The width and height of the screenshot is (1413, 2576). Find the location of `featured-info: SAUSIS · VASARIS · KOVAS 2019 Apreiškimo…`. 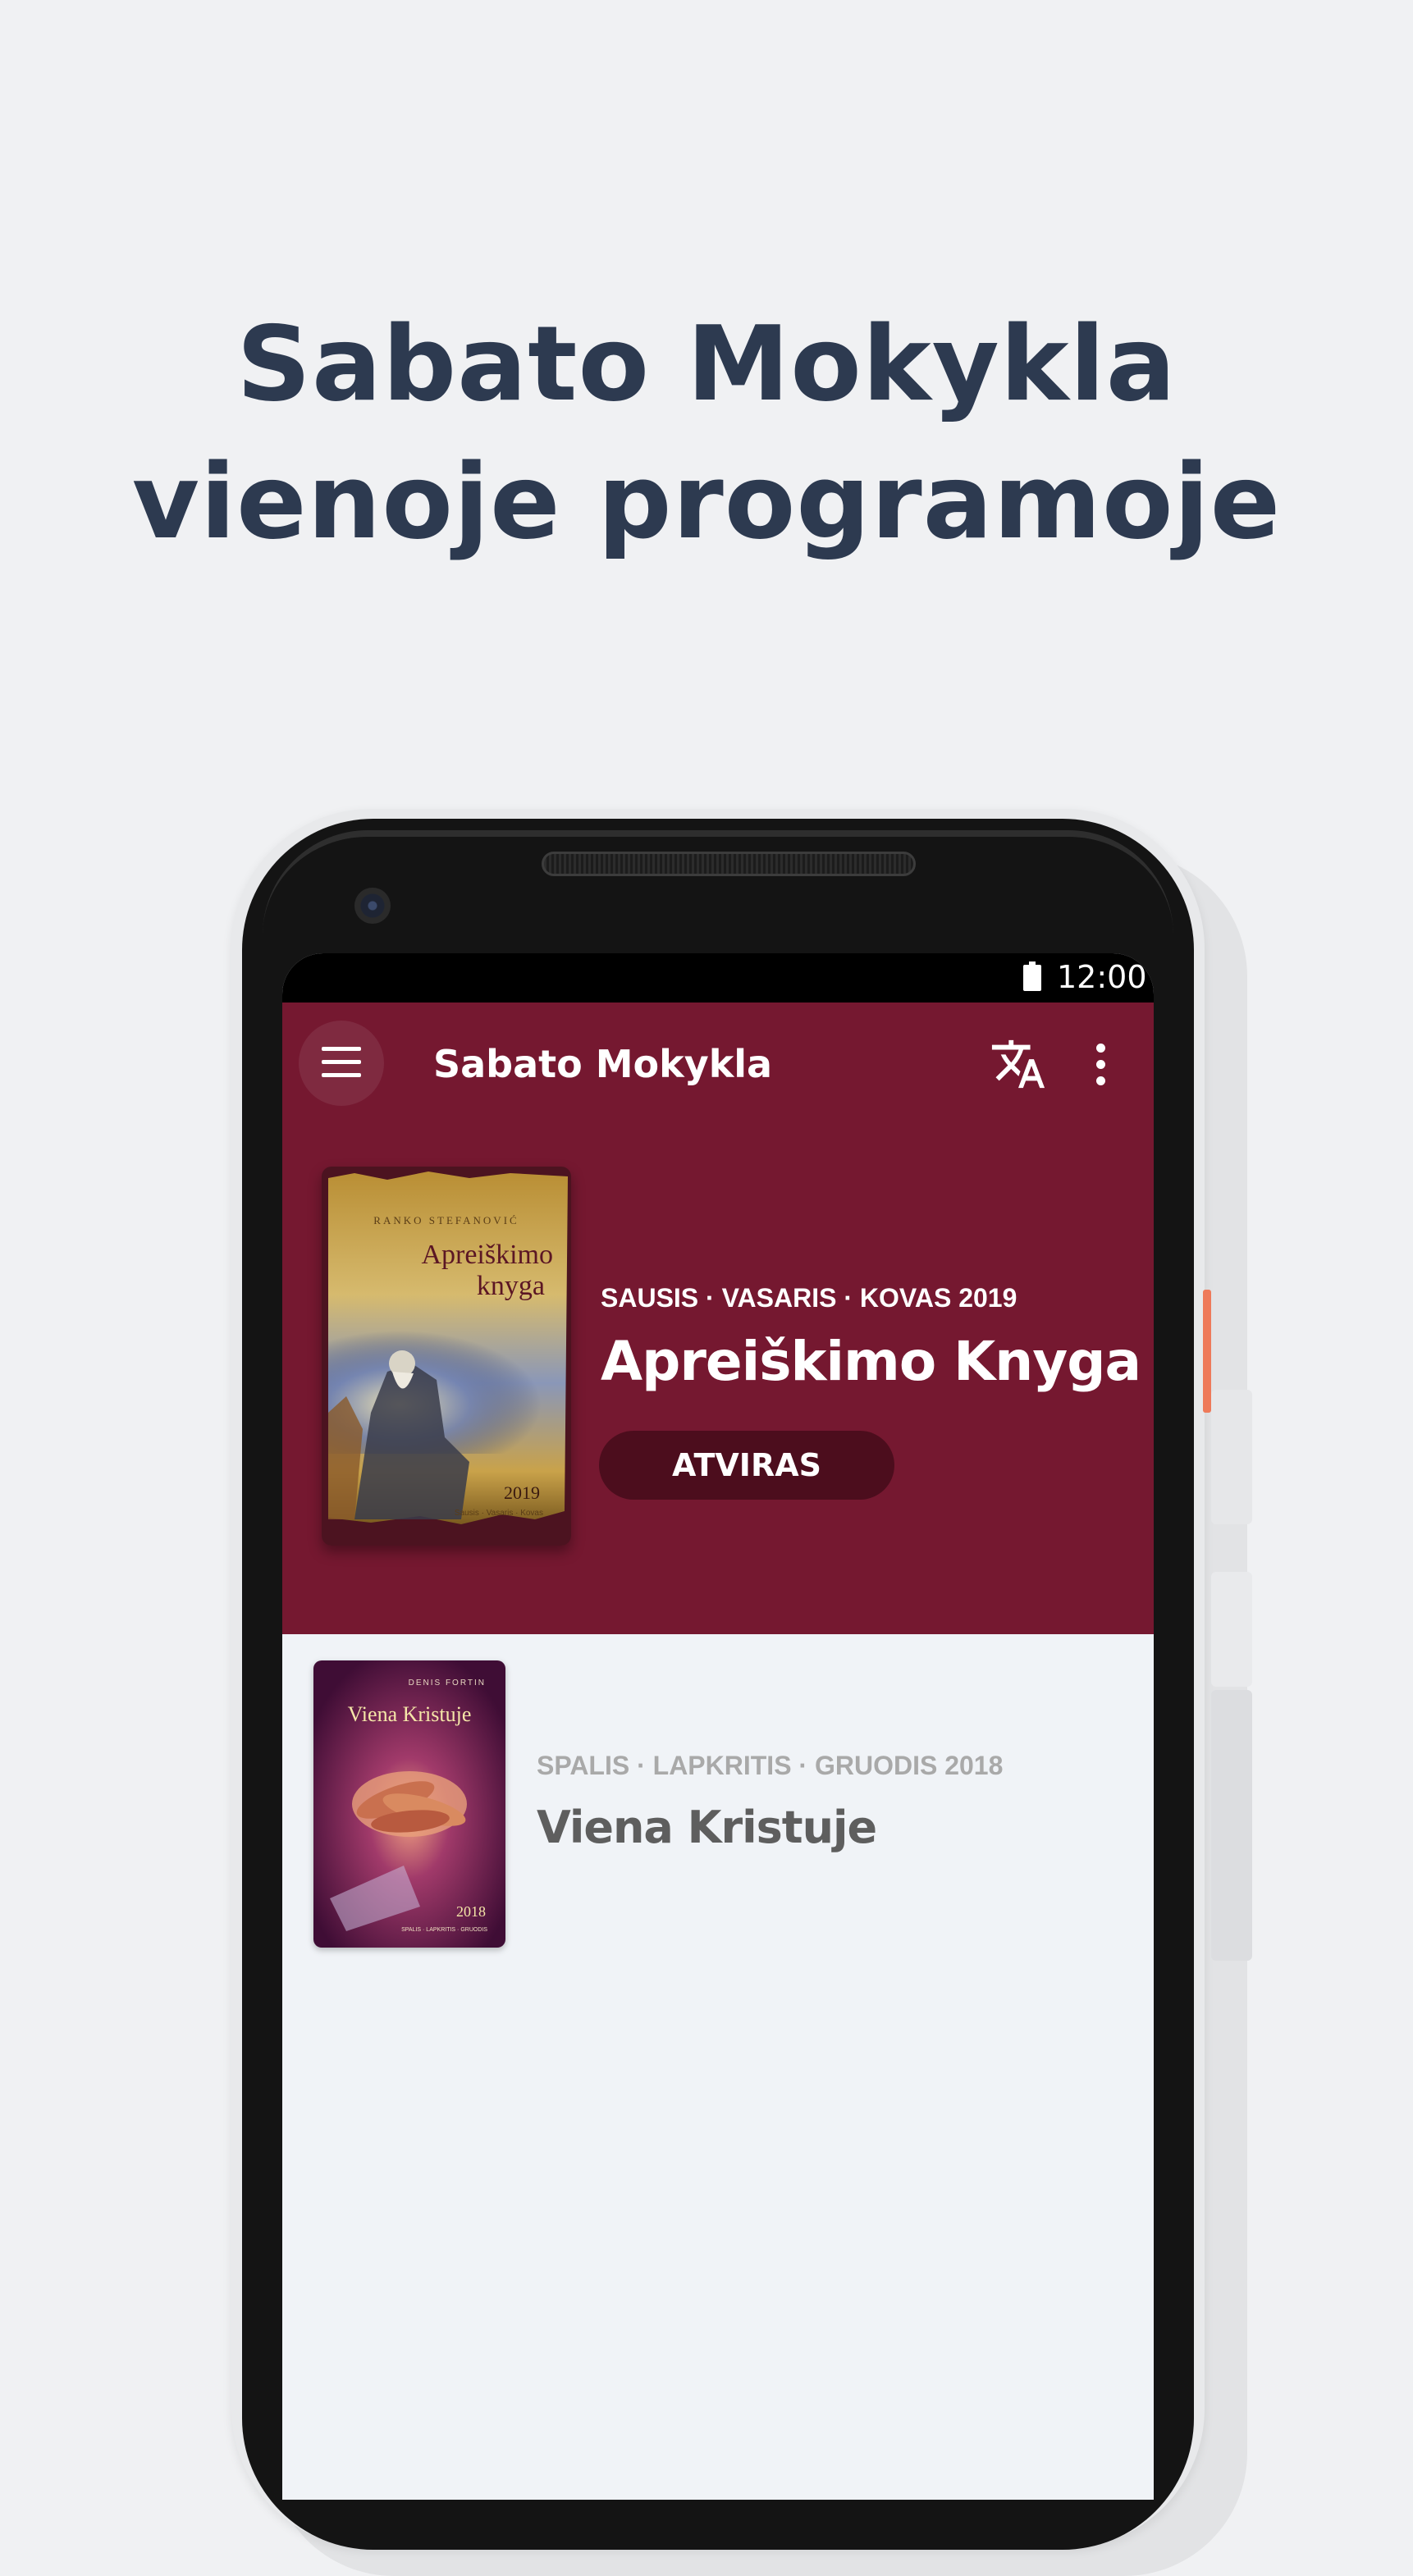

featured-info: SAUSIS · VASARIS · KOVAS 2019 Apreiškimo… is located at coordinates (871, 1338).